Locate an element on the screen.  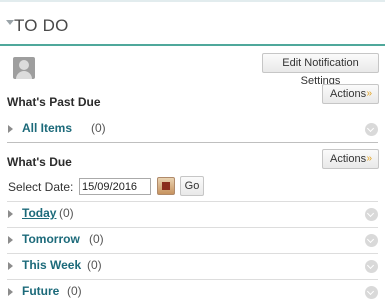
avatar-head is located at coordinates (24, 65).